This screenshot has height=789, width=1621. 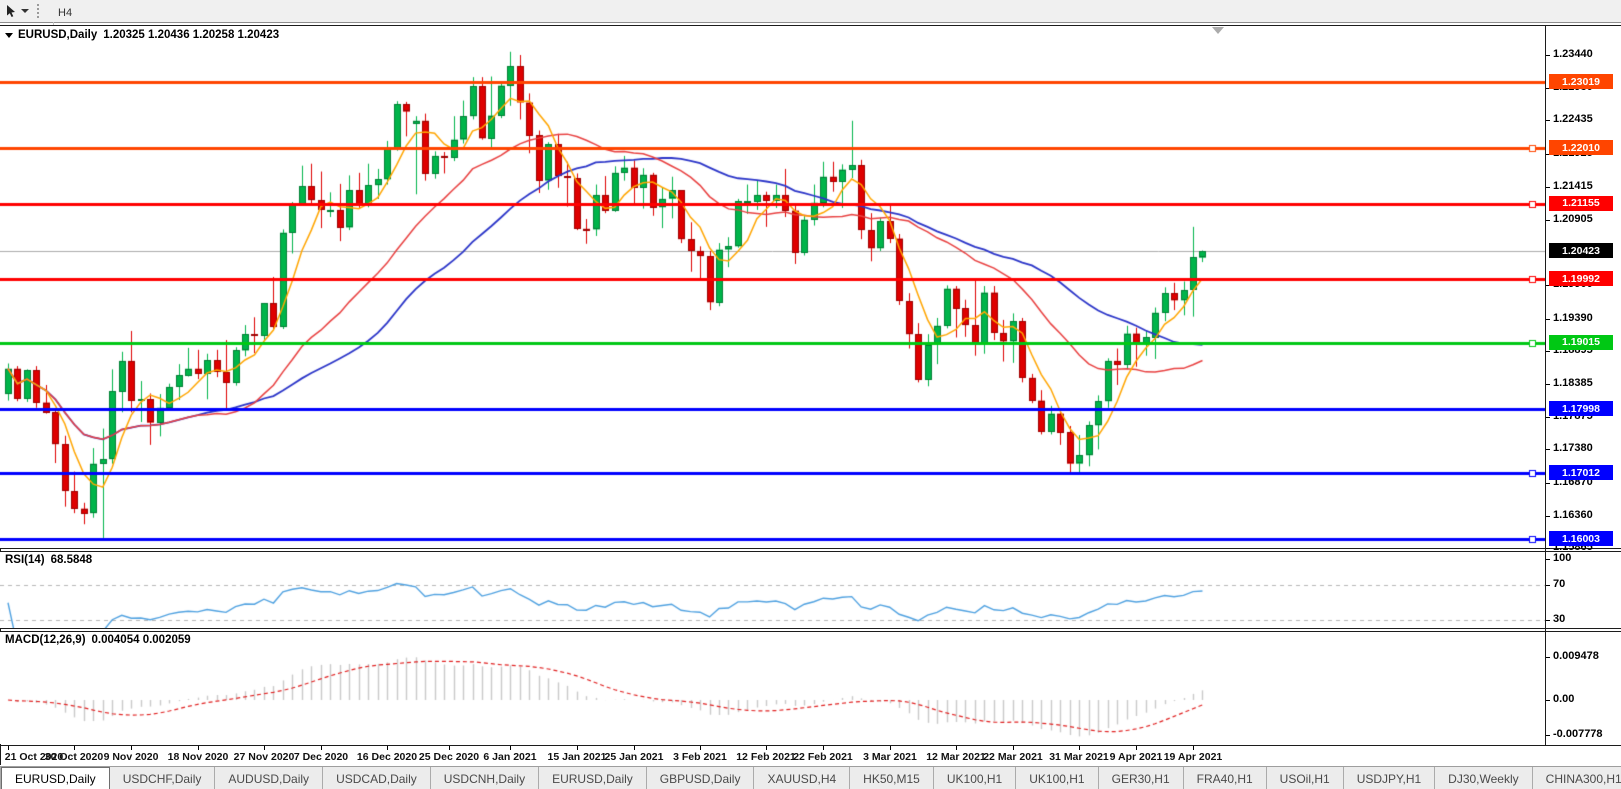 I want to click on rsi-value: 68.5848, so click(x=71, y=560).